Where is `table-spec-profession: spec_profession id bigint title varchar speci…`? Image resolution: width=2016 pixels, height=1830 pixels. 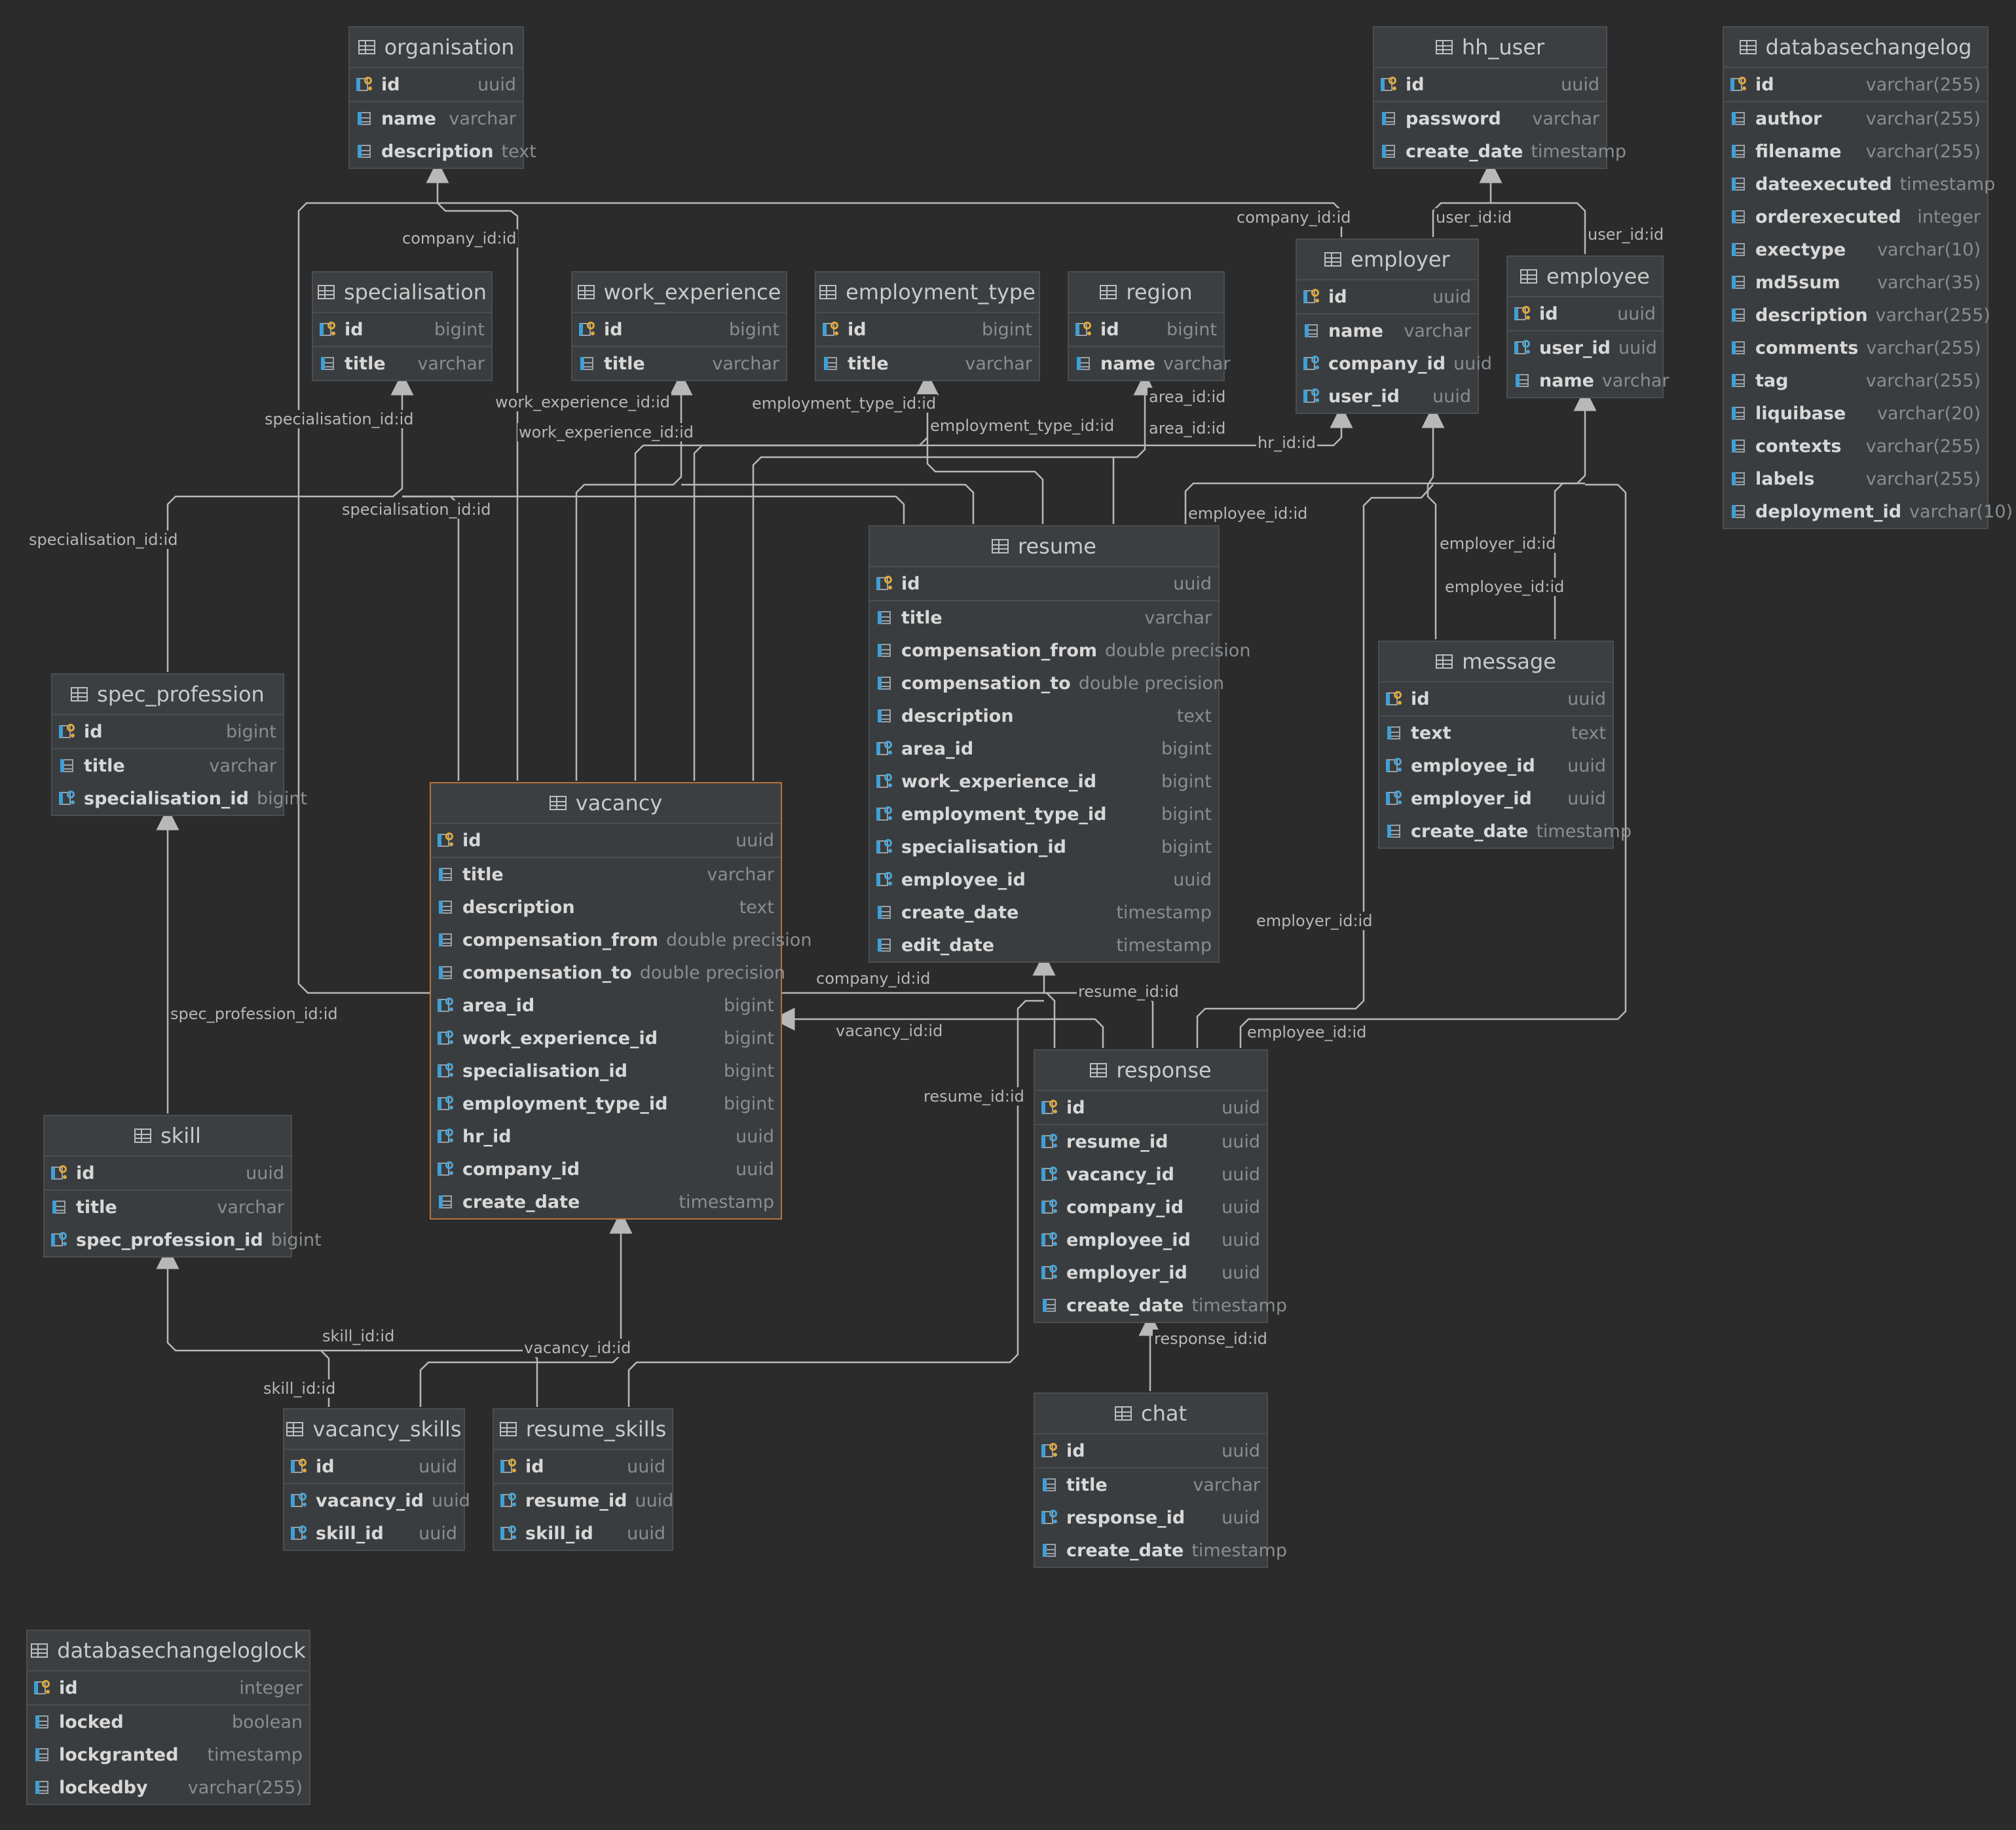 table-spec-profession: spec_profession id bigint title varchar speci… is located at coordinates (179, 745).